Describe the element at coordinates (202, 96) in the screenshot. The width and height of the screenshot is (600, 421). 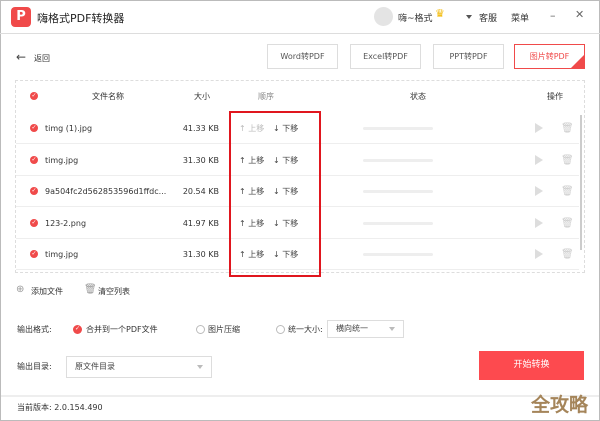
I see `header-size: 大小` at that location.